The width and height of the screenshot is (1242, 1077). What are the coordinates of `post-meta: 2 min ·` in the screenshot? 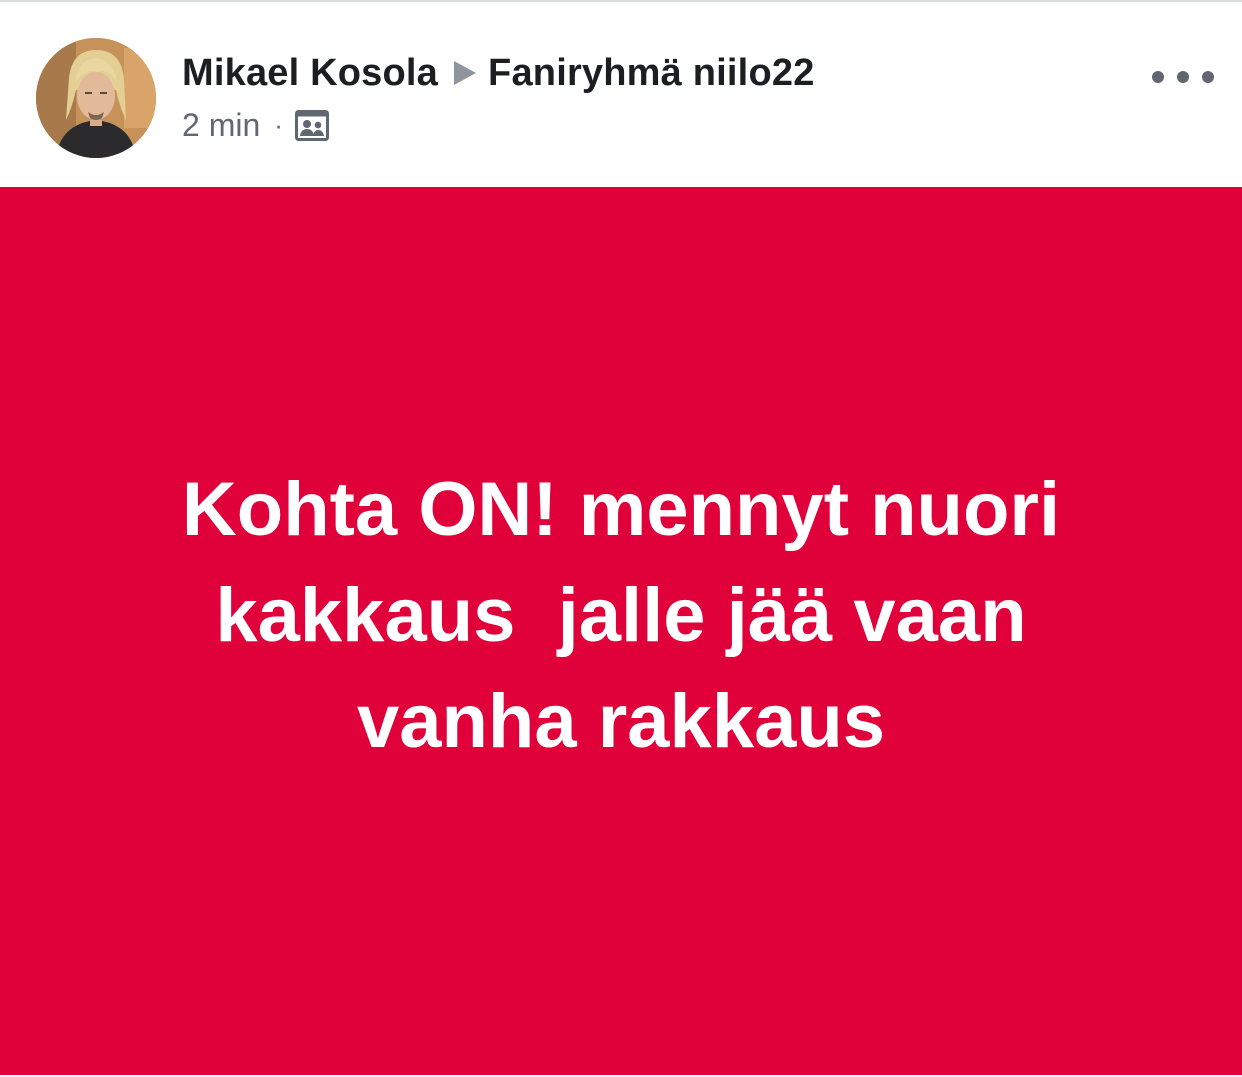 It's located at (255, 125).